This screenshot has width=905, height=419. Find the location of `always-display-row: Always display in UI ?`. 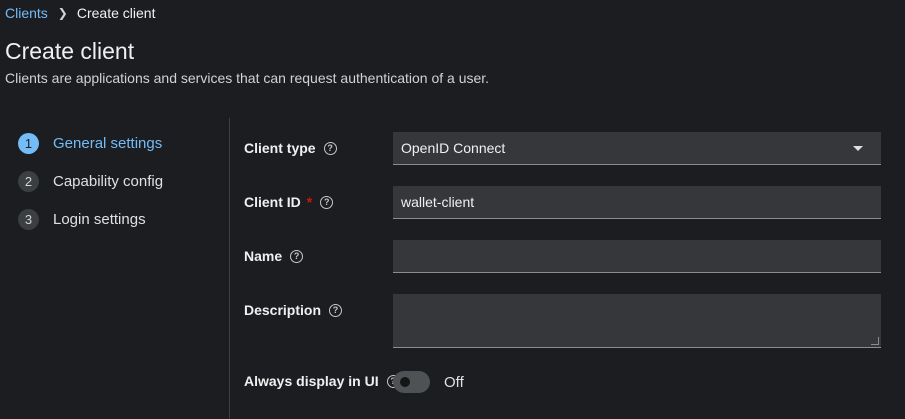

always-display-row: Always display in UI ? is located at coordinates (322, 381).